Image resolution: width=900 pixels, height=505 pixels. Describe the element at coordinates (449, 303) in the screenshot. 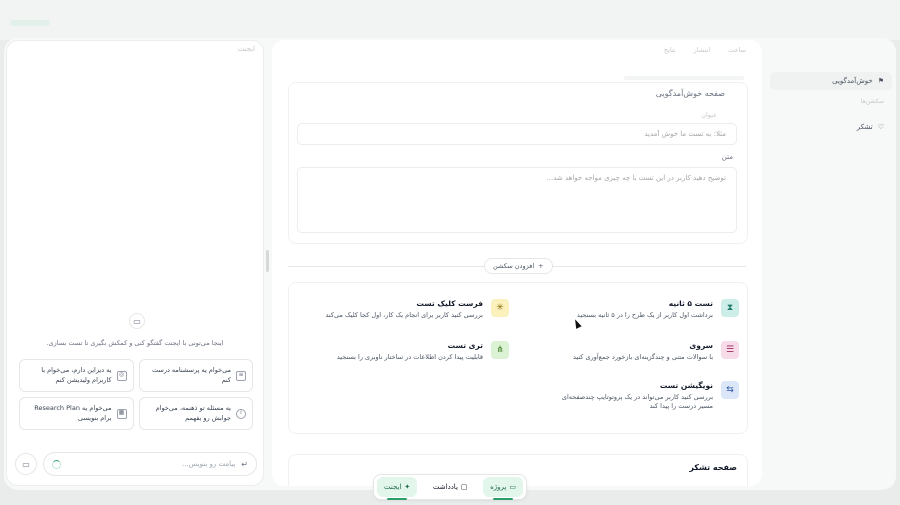

I see `test-type-name: فرست کلیک تست` at that location.